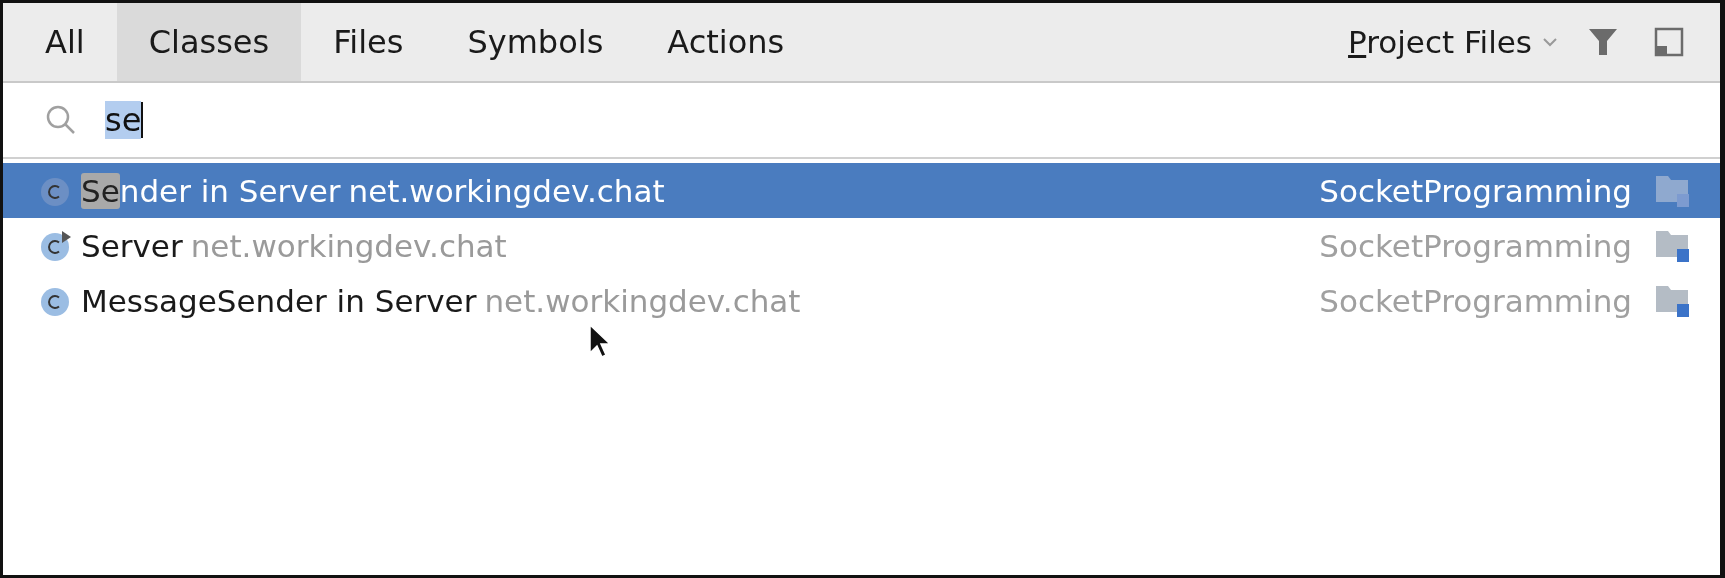  Describe the element at coordinates (209, 42) in the screenshot. I see `tab: Classes` at that location.